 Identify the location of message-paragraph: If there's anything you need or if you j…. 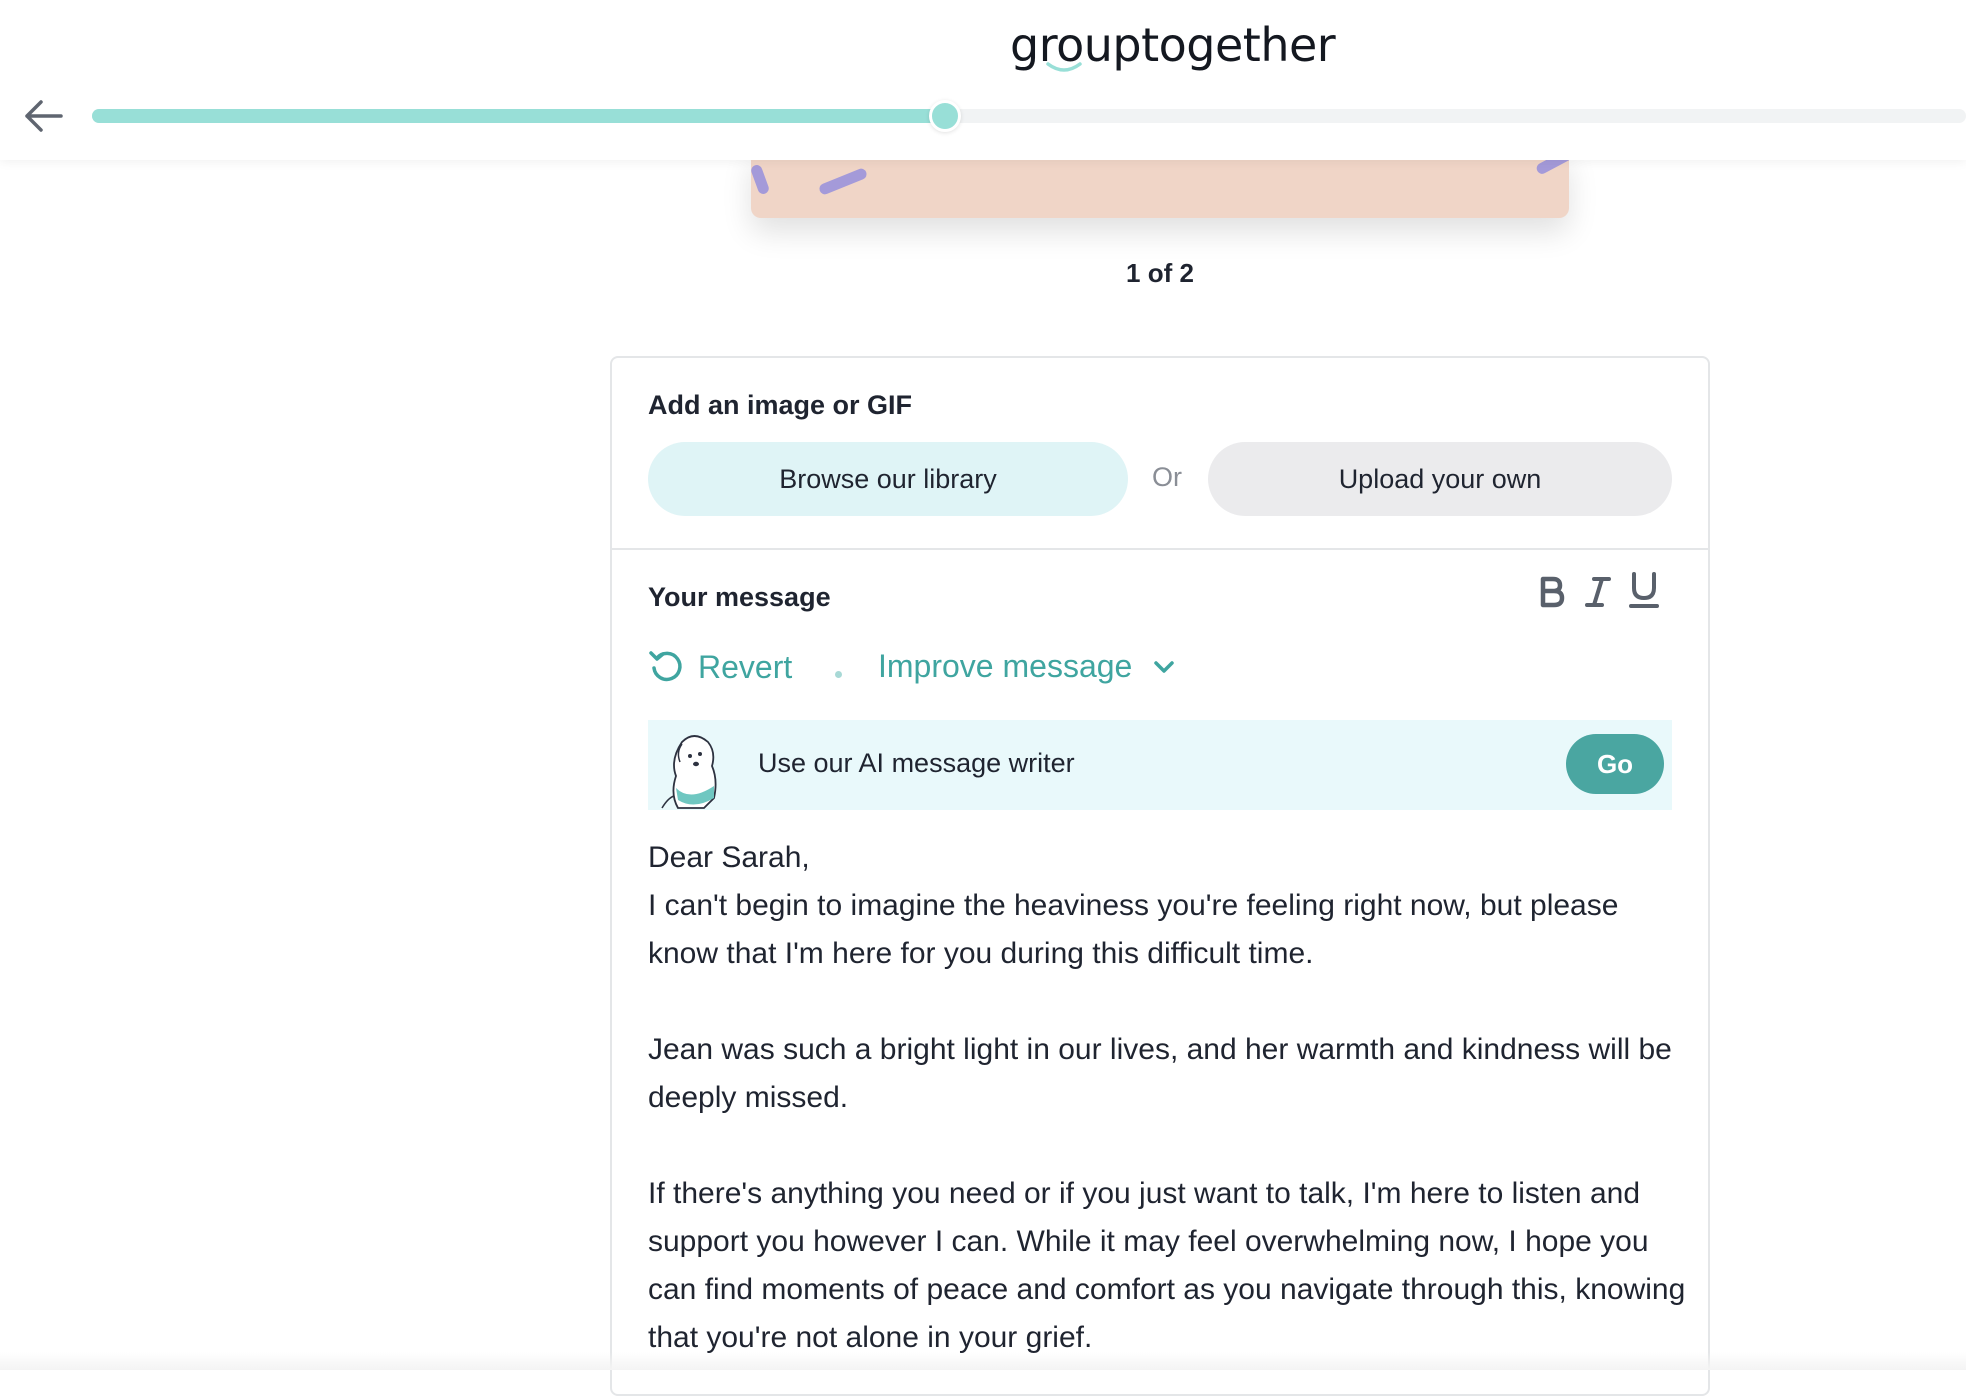
(1167, 1265).